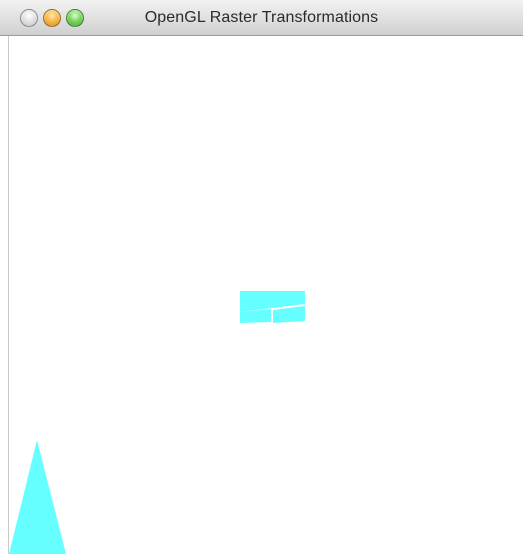 Image resolution: width=523 pixels, height=554 pixels. What do you see at coordinates (75, 18) in the screenshot?
I see `zoom-button` at bounding box center [75, 18].